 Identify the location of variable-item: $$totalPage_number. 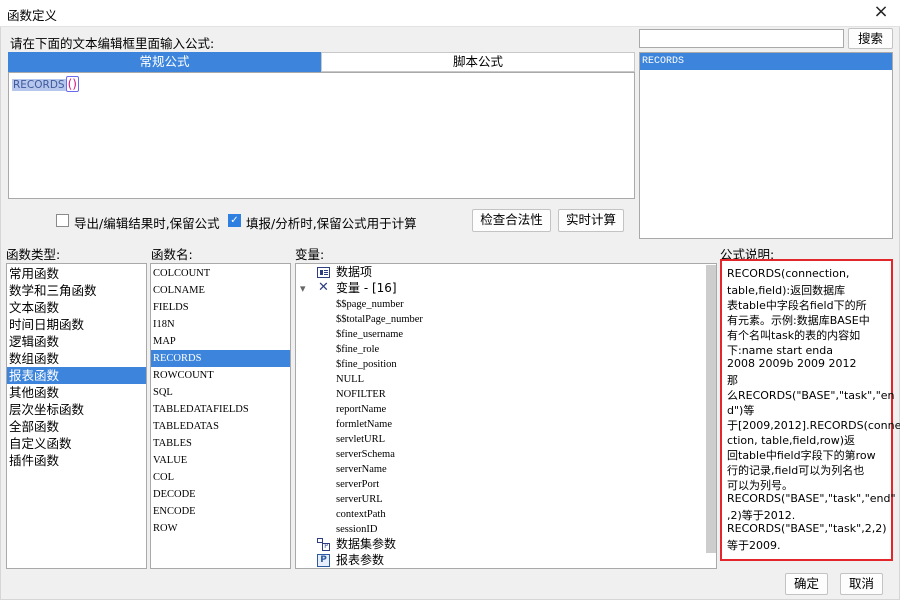
(379, 319).